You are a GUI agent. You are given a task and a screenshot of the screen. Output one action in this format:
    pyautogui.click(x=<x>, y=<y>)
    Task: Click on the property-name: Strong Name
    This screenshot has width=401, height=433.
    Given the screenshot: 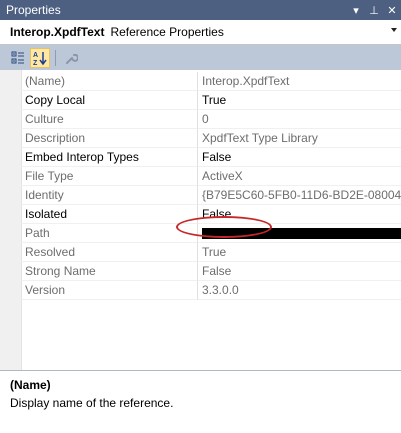 What is the action you would take?
    pyautogui.click(x=109, y=271)
    